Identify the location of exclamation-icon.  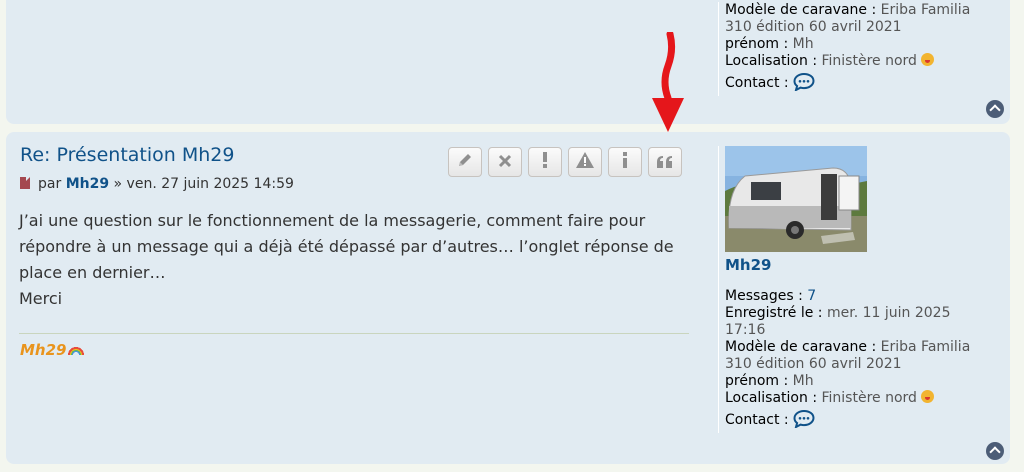
(545, 162).